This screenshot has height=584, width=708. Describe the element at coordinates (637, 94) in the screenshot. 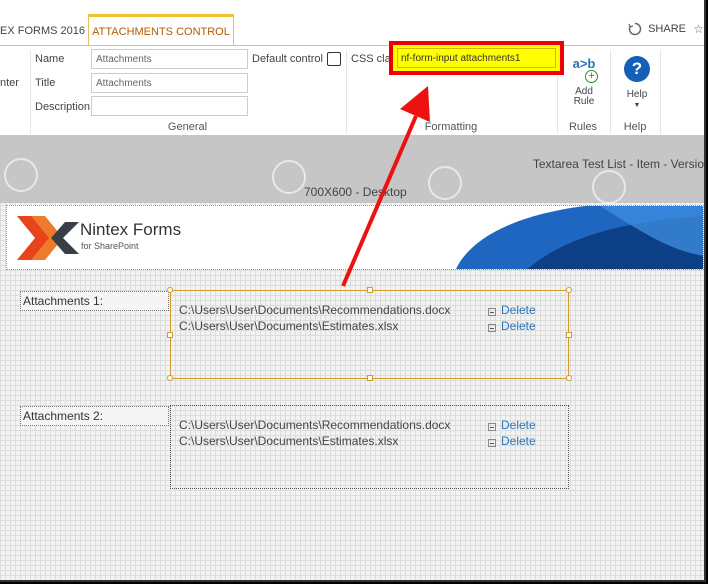

I see `help-label: Help` at that location.